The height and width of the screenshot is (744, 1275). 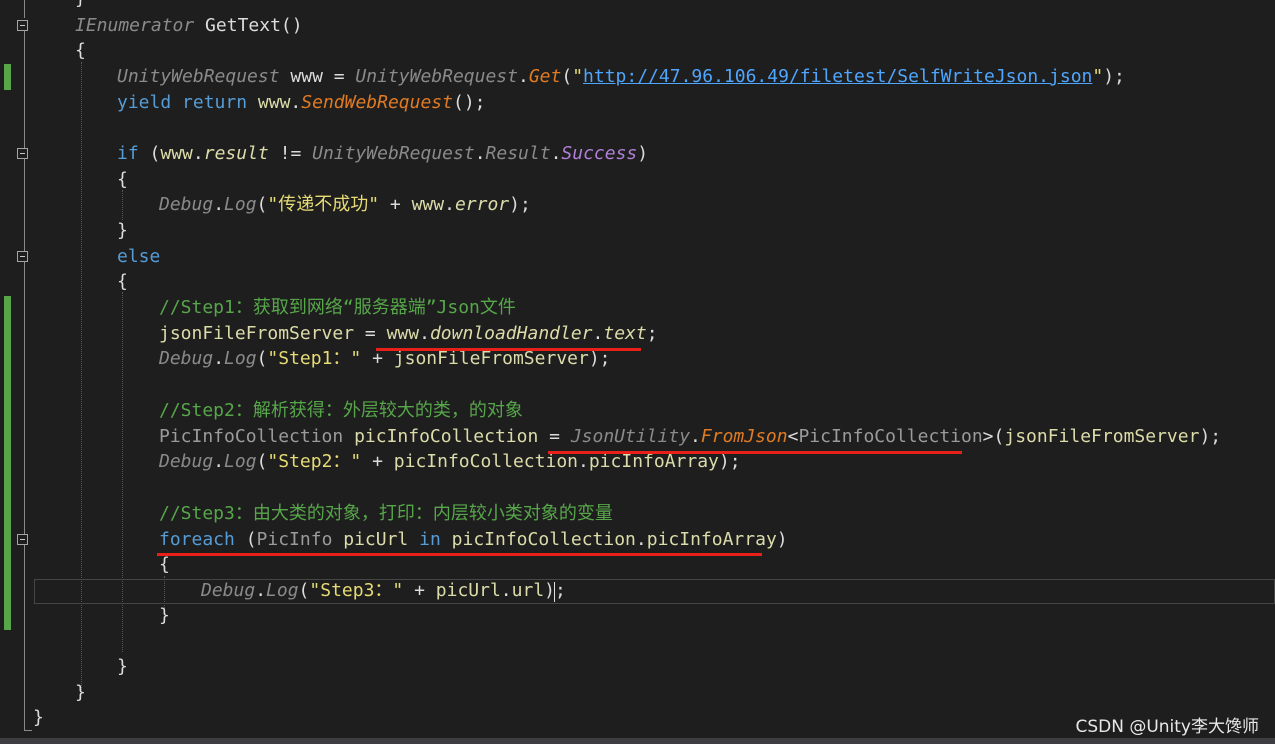 What do you see at coordinates (469, 102) in the screenshot?
I see `code-token: ();` at bounding box center [469, 102].